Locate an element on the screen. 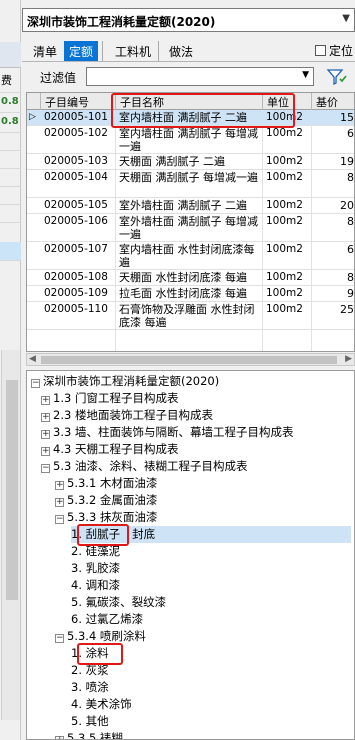  filter-icon is located at coordinates (337, 77).